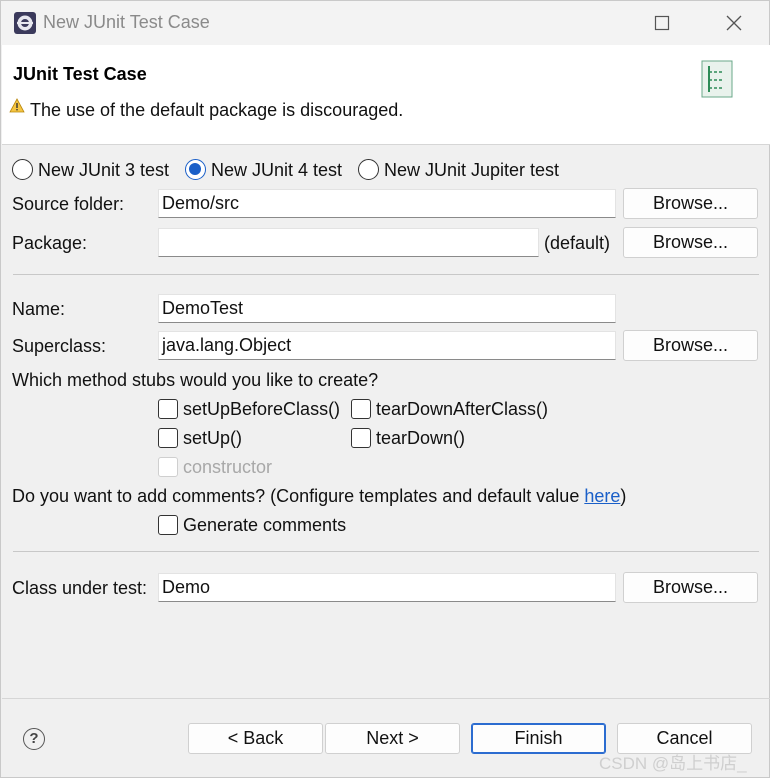 The height and width of the screenshot is (778, 770). Describe the element at coordinates (80, 588) in the screenshot. I see `class-under-test-label: Class under test:` at that location.